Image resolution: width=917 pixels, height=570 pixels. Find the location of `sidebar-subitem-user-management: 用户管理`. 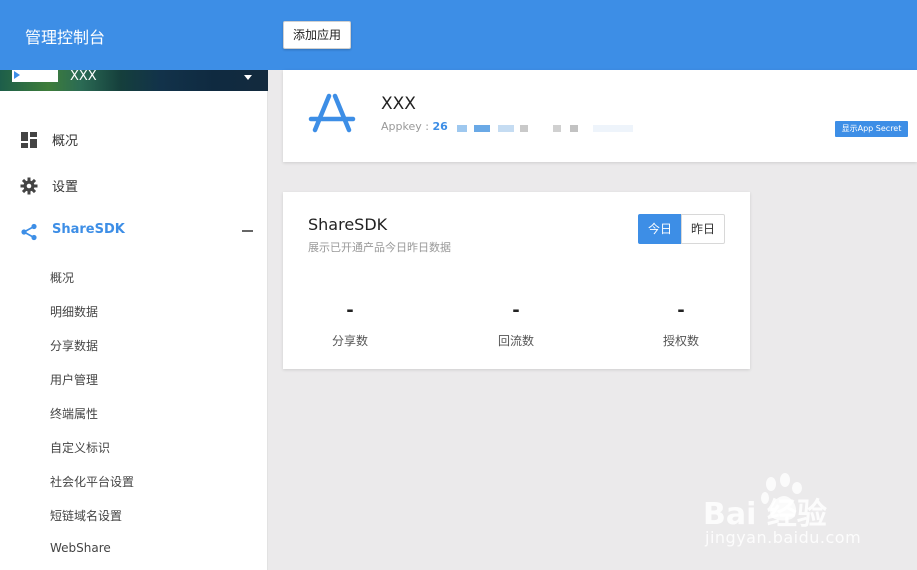

sidebar-subitem-user-management: 用户管理 is located at coordinates (74, 379).